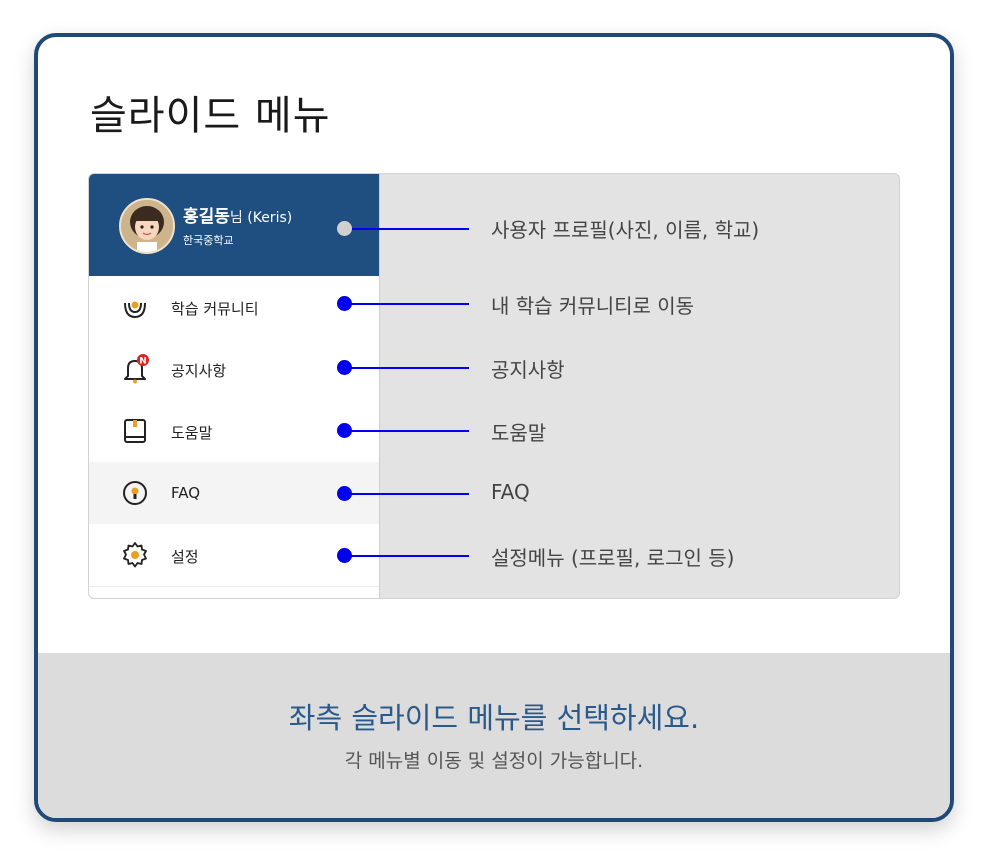 Image resolution: width=1000 pixels, height=868 pixels. Describe the element at coordinates (494, 761) in the screenshot. I see `footer-sub-text: 각 메뉴별 이동 및 설정이 가능합니다.` at that location.